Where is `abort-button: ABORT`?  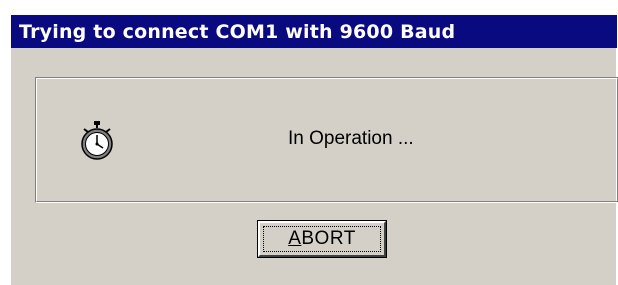 abort-button: ABORT is located at coordinates (322, 239).